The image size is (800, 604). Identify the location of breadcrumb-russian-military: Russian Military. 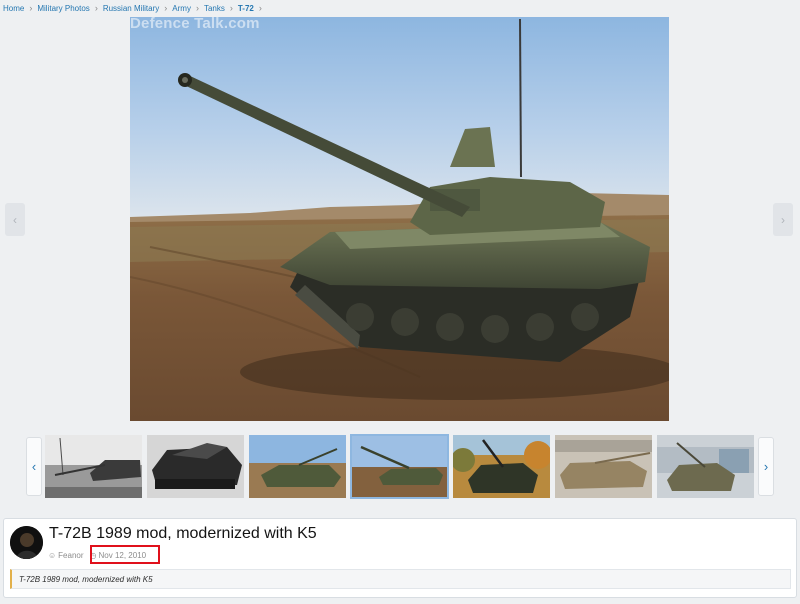
(131, 8).